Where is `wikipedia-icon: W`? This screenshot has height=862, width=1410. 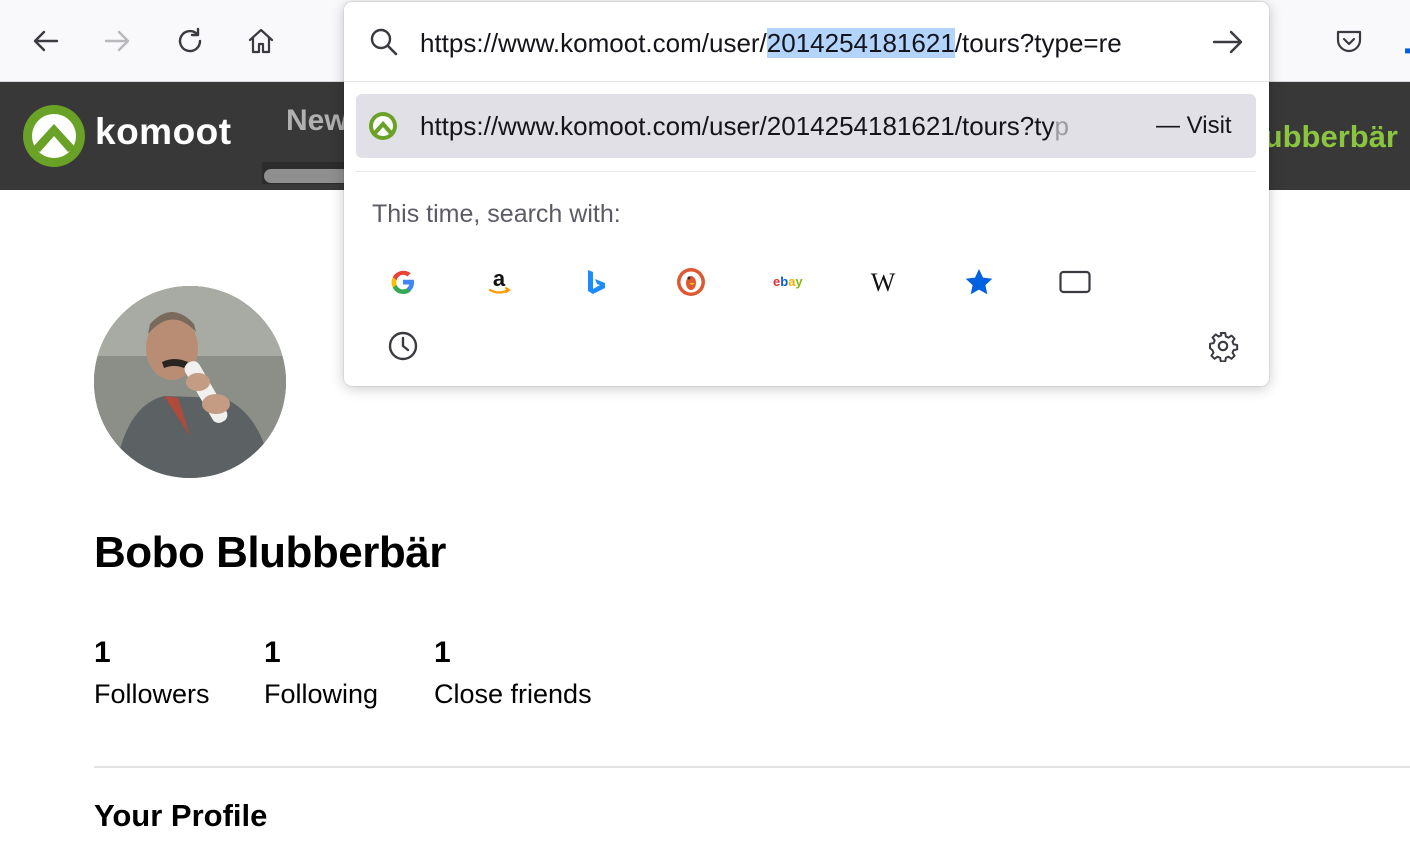
wikipedia-icon: W is located at coordinates (883, 282).